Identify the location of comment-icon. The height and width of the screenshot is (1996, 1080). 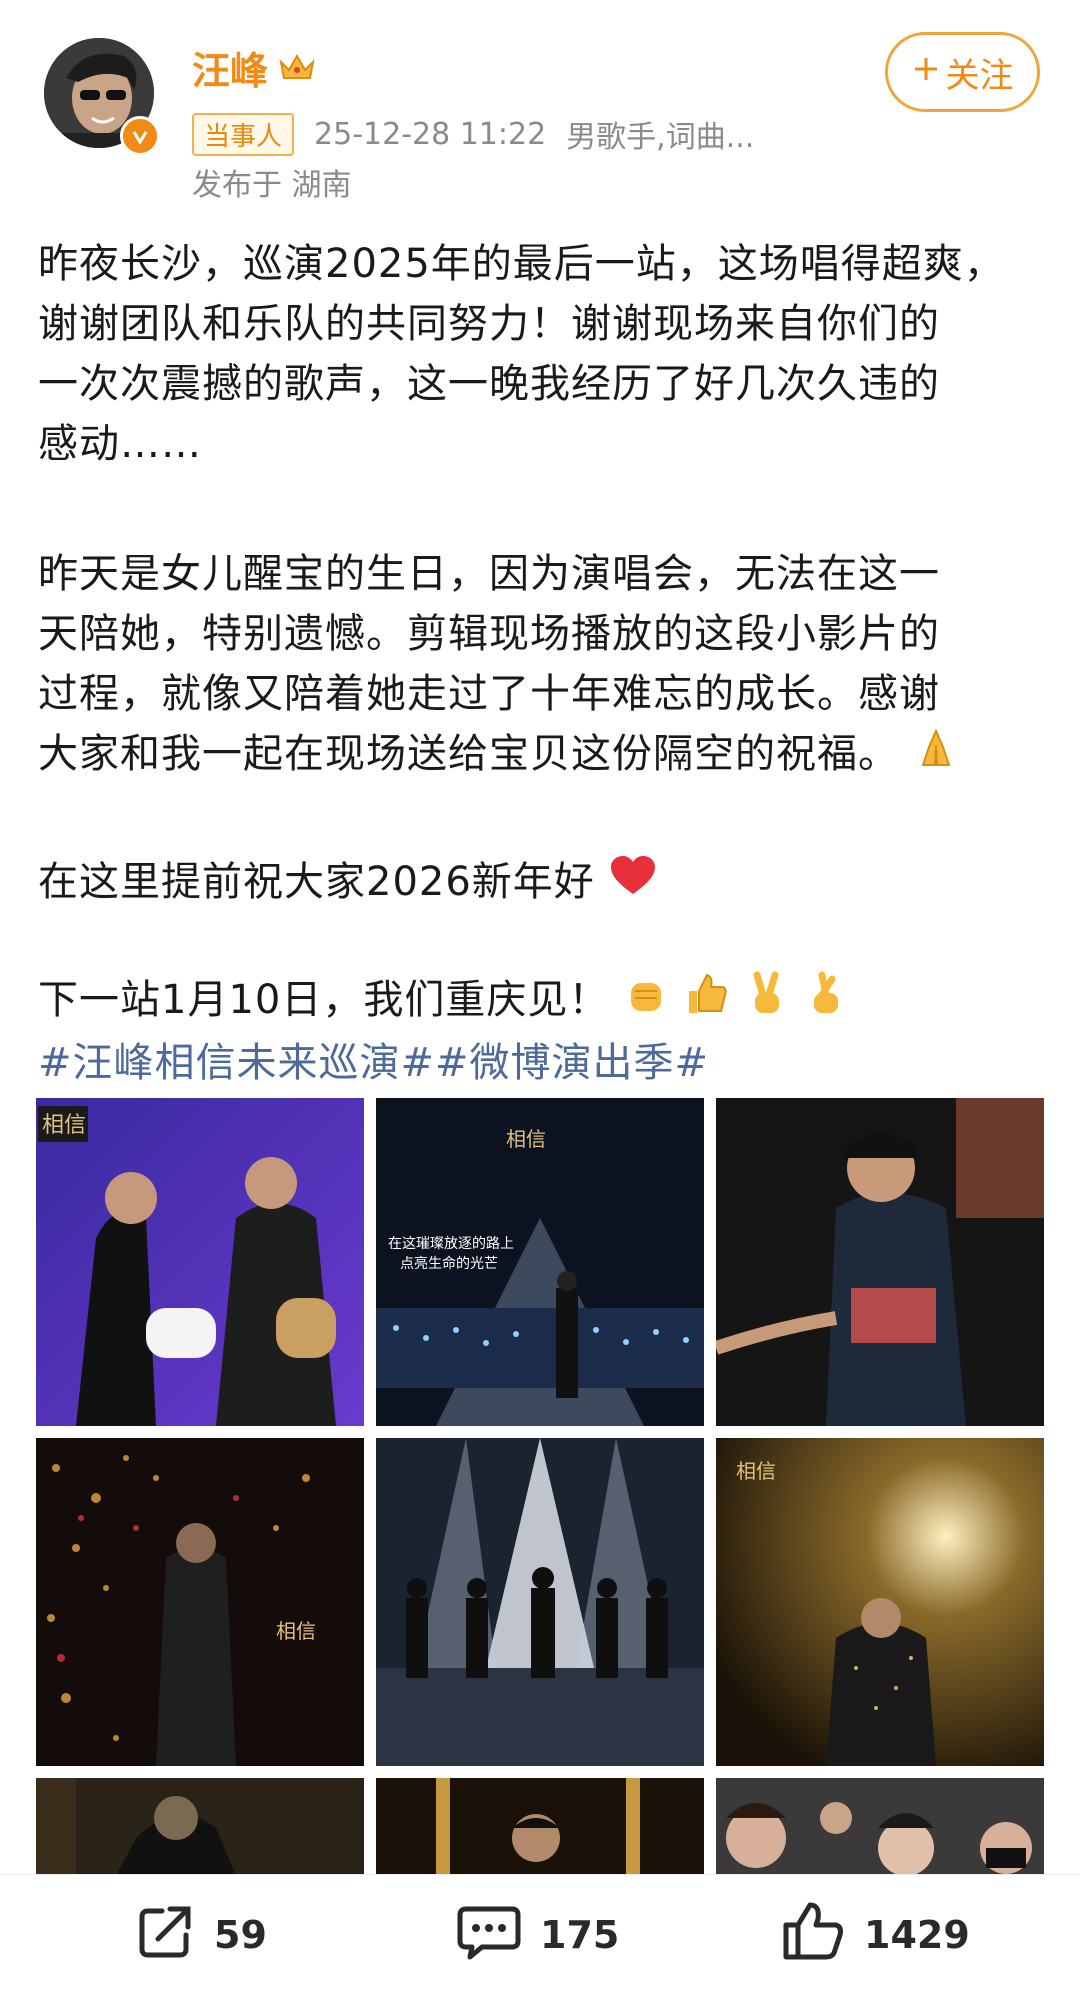
(489, 1935).